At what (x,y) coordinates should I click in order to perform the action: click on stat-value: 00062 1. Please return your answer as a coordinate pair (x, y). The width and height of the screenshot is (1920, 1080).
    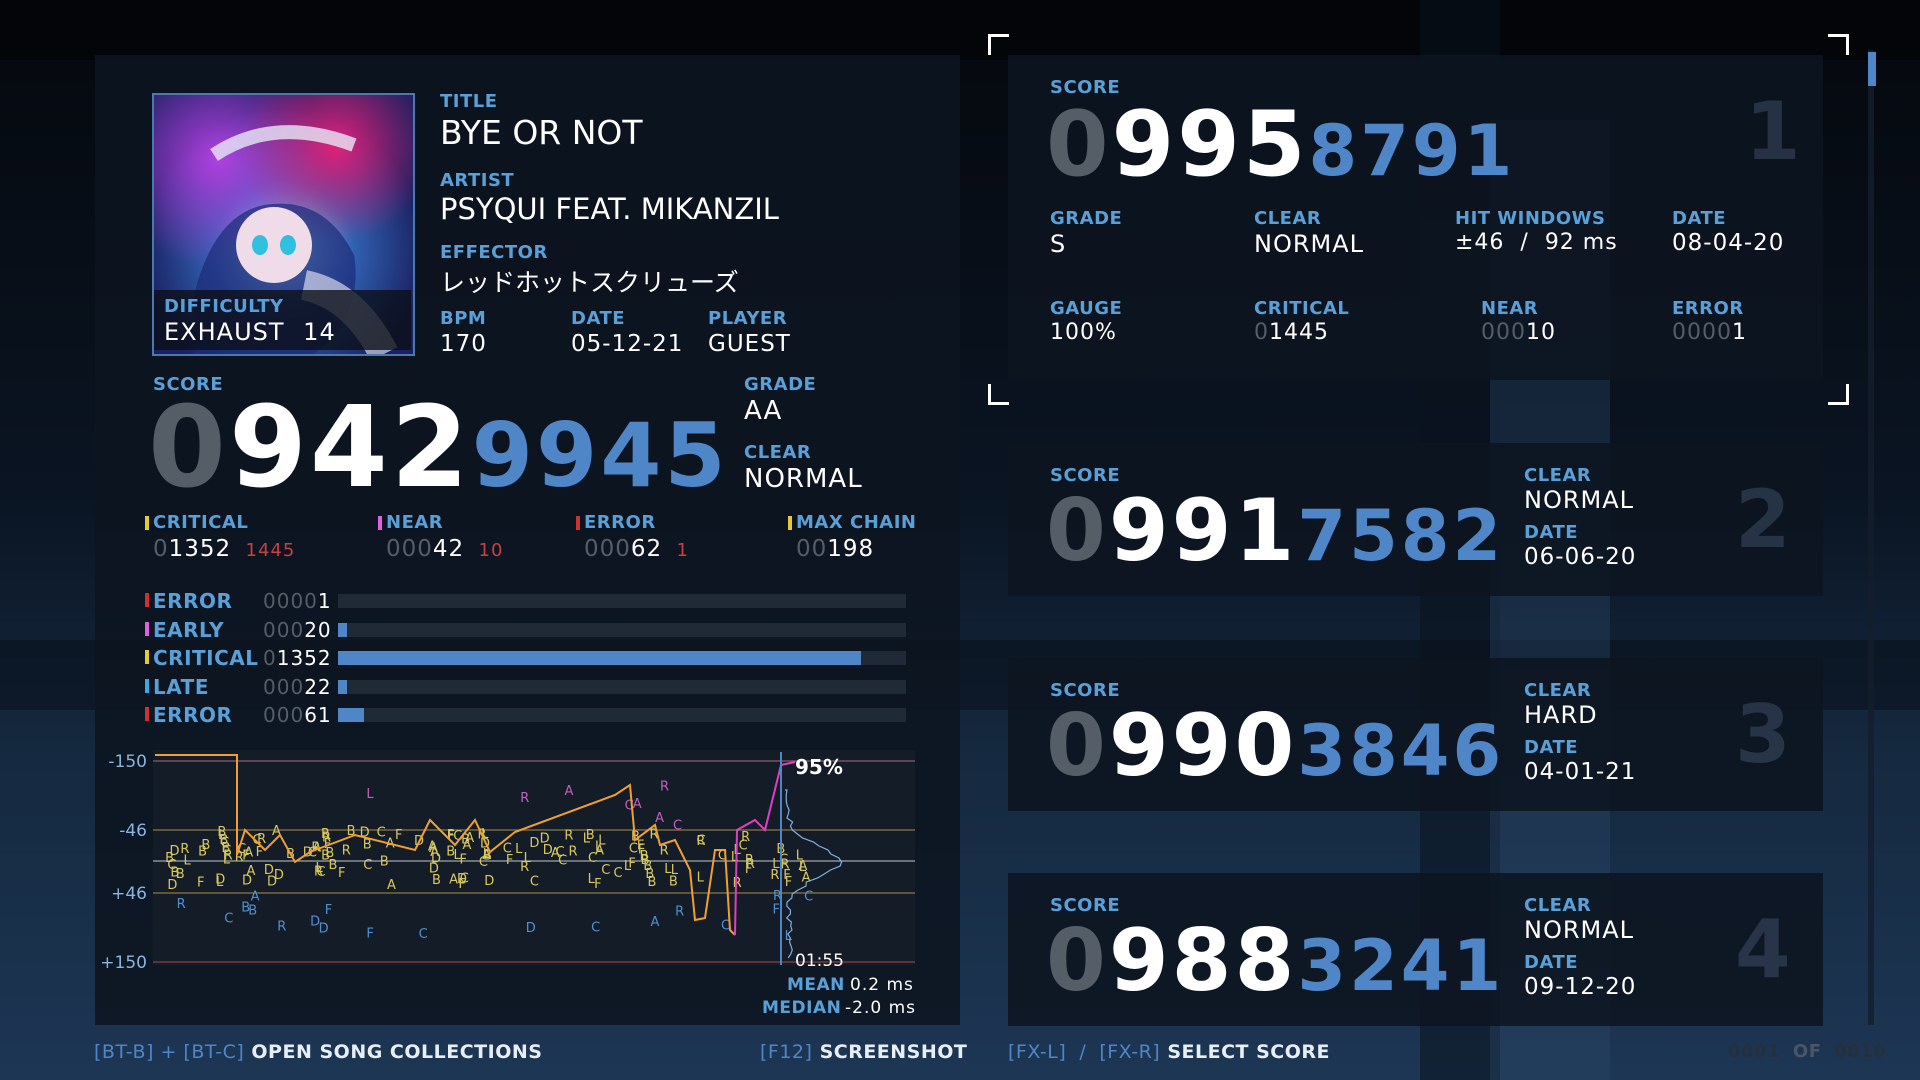
    Looking at the image, I should click on (636, 549).